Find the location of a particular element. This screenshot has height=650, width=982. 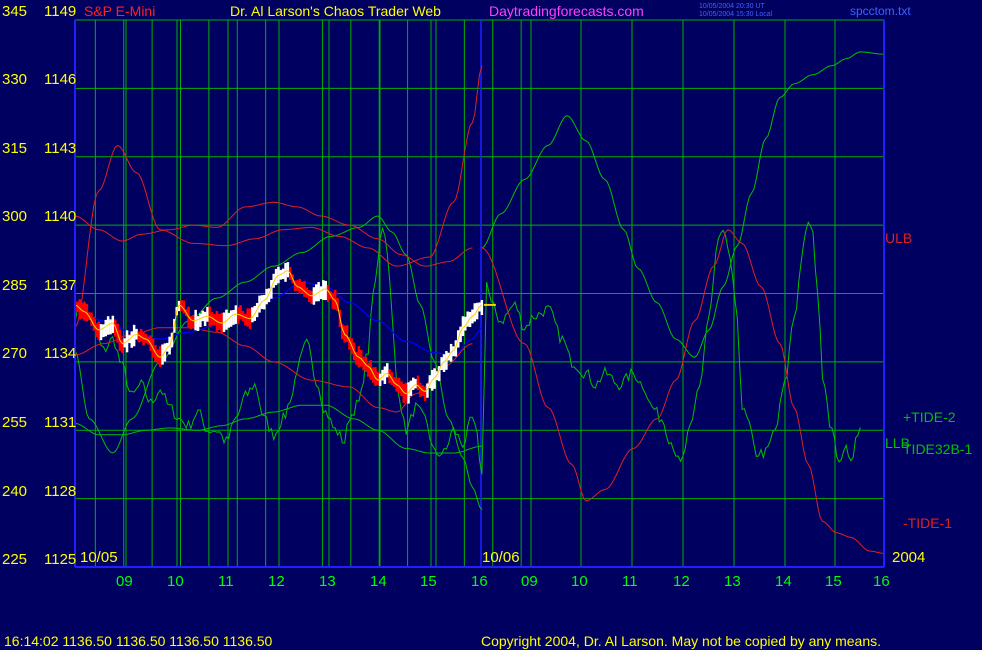

price-tick-label: 1128 is located at coordinates (60, 491).